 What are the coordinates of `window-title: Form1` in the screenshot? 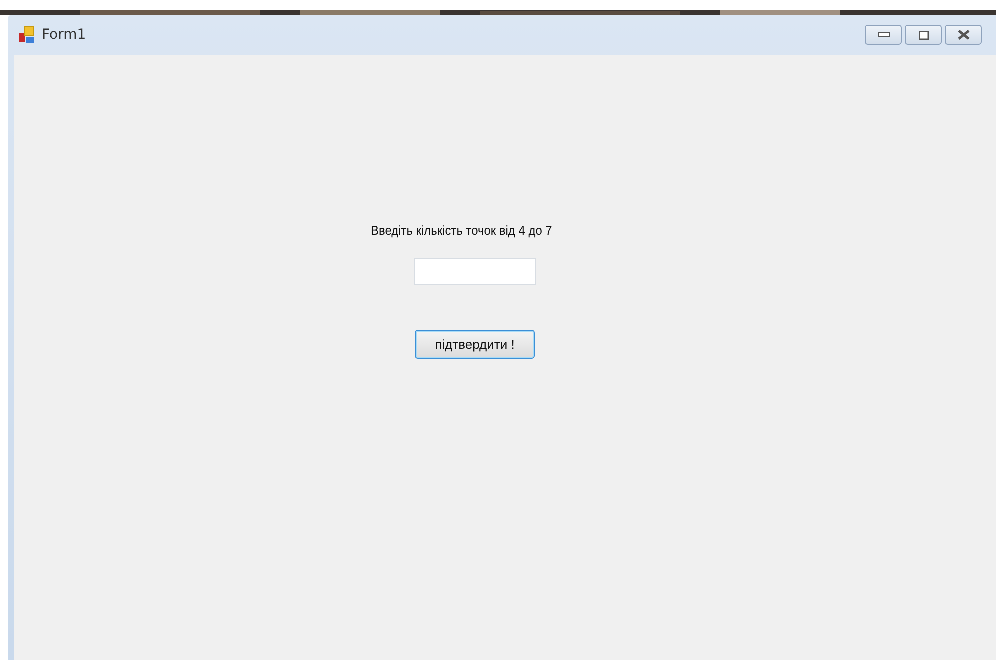 It's located at (65, 35).